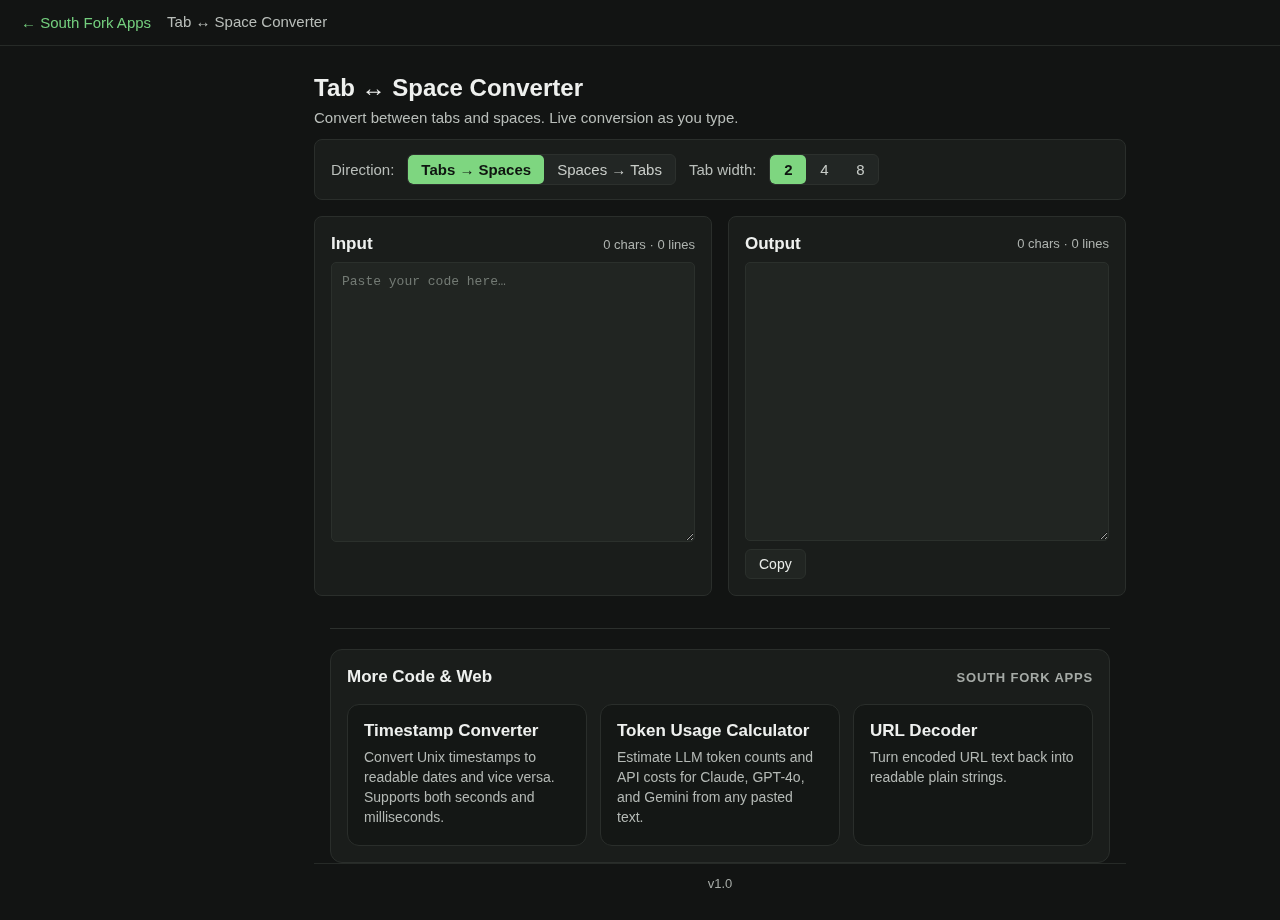 The image size is (1280, 920). I want to click on tool-card: Token Usage Calculator Estimate LLM token counts and API costs for Claude, GPT-4o, and Gemini from any pasted text., so click(720, 775).